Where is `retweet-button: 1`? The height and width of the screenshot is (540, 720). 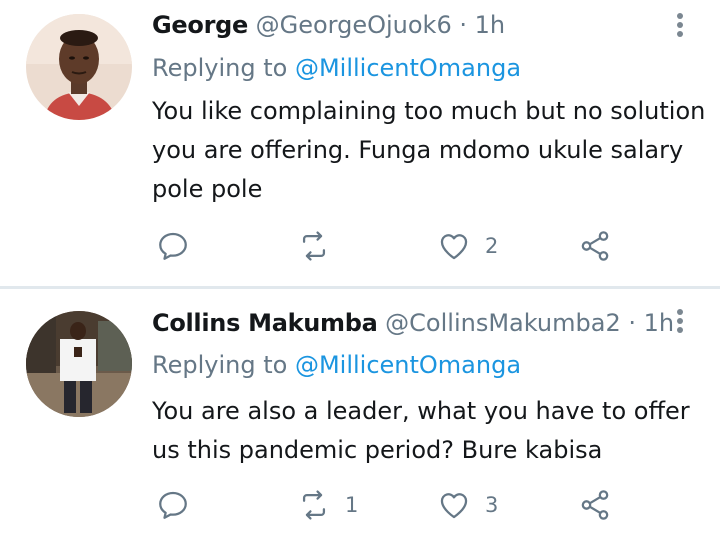
retweet-button: 1 is located at coordinates (327, 505).